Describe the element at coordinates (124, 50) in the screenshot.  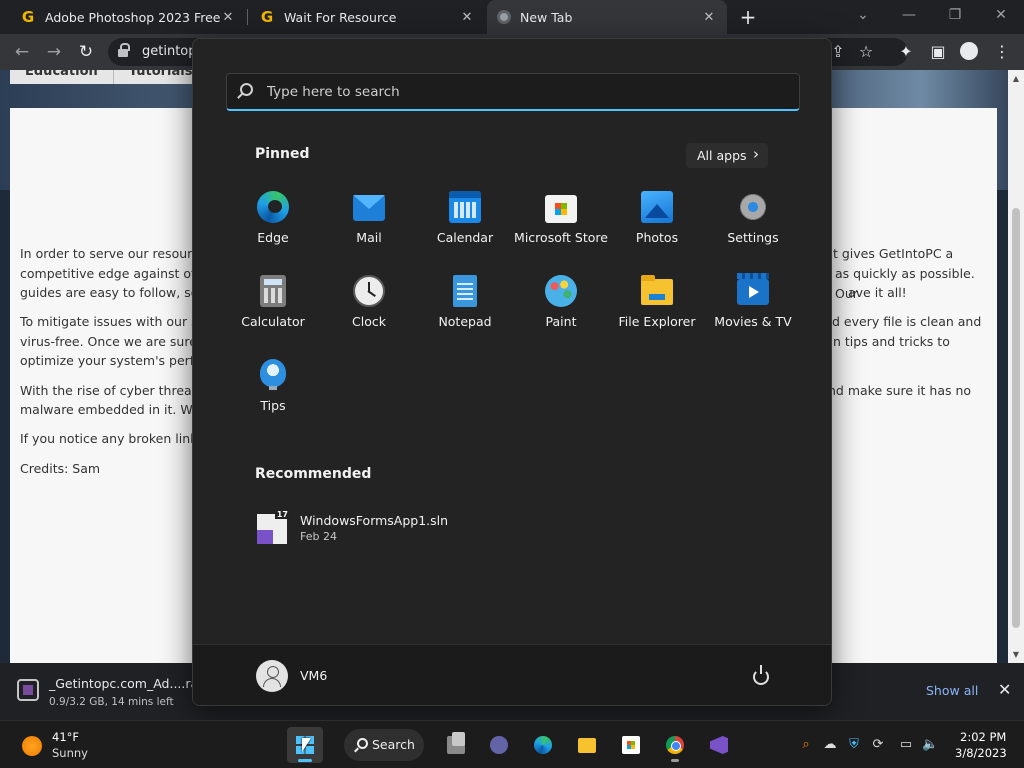
I see `lock-icon` at that location.